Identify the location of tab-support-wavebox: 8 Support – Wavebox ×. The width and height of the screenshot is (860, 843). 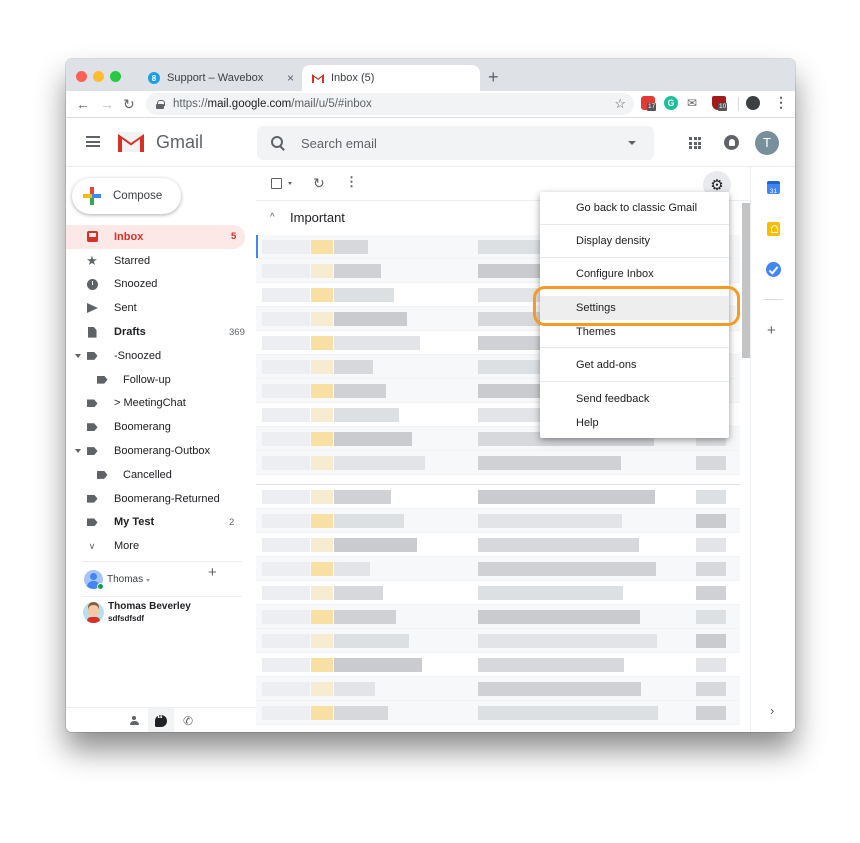
(219, 78).